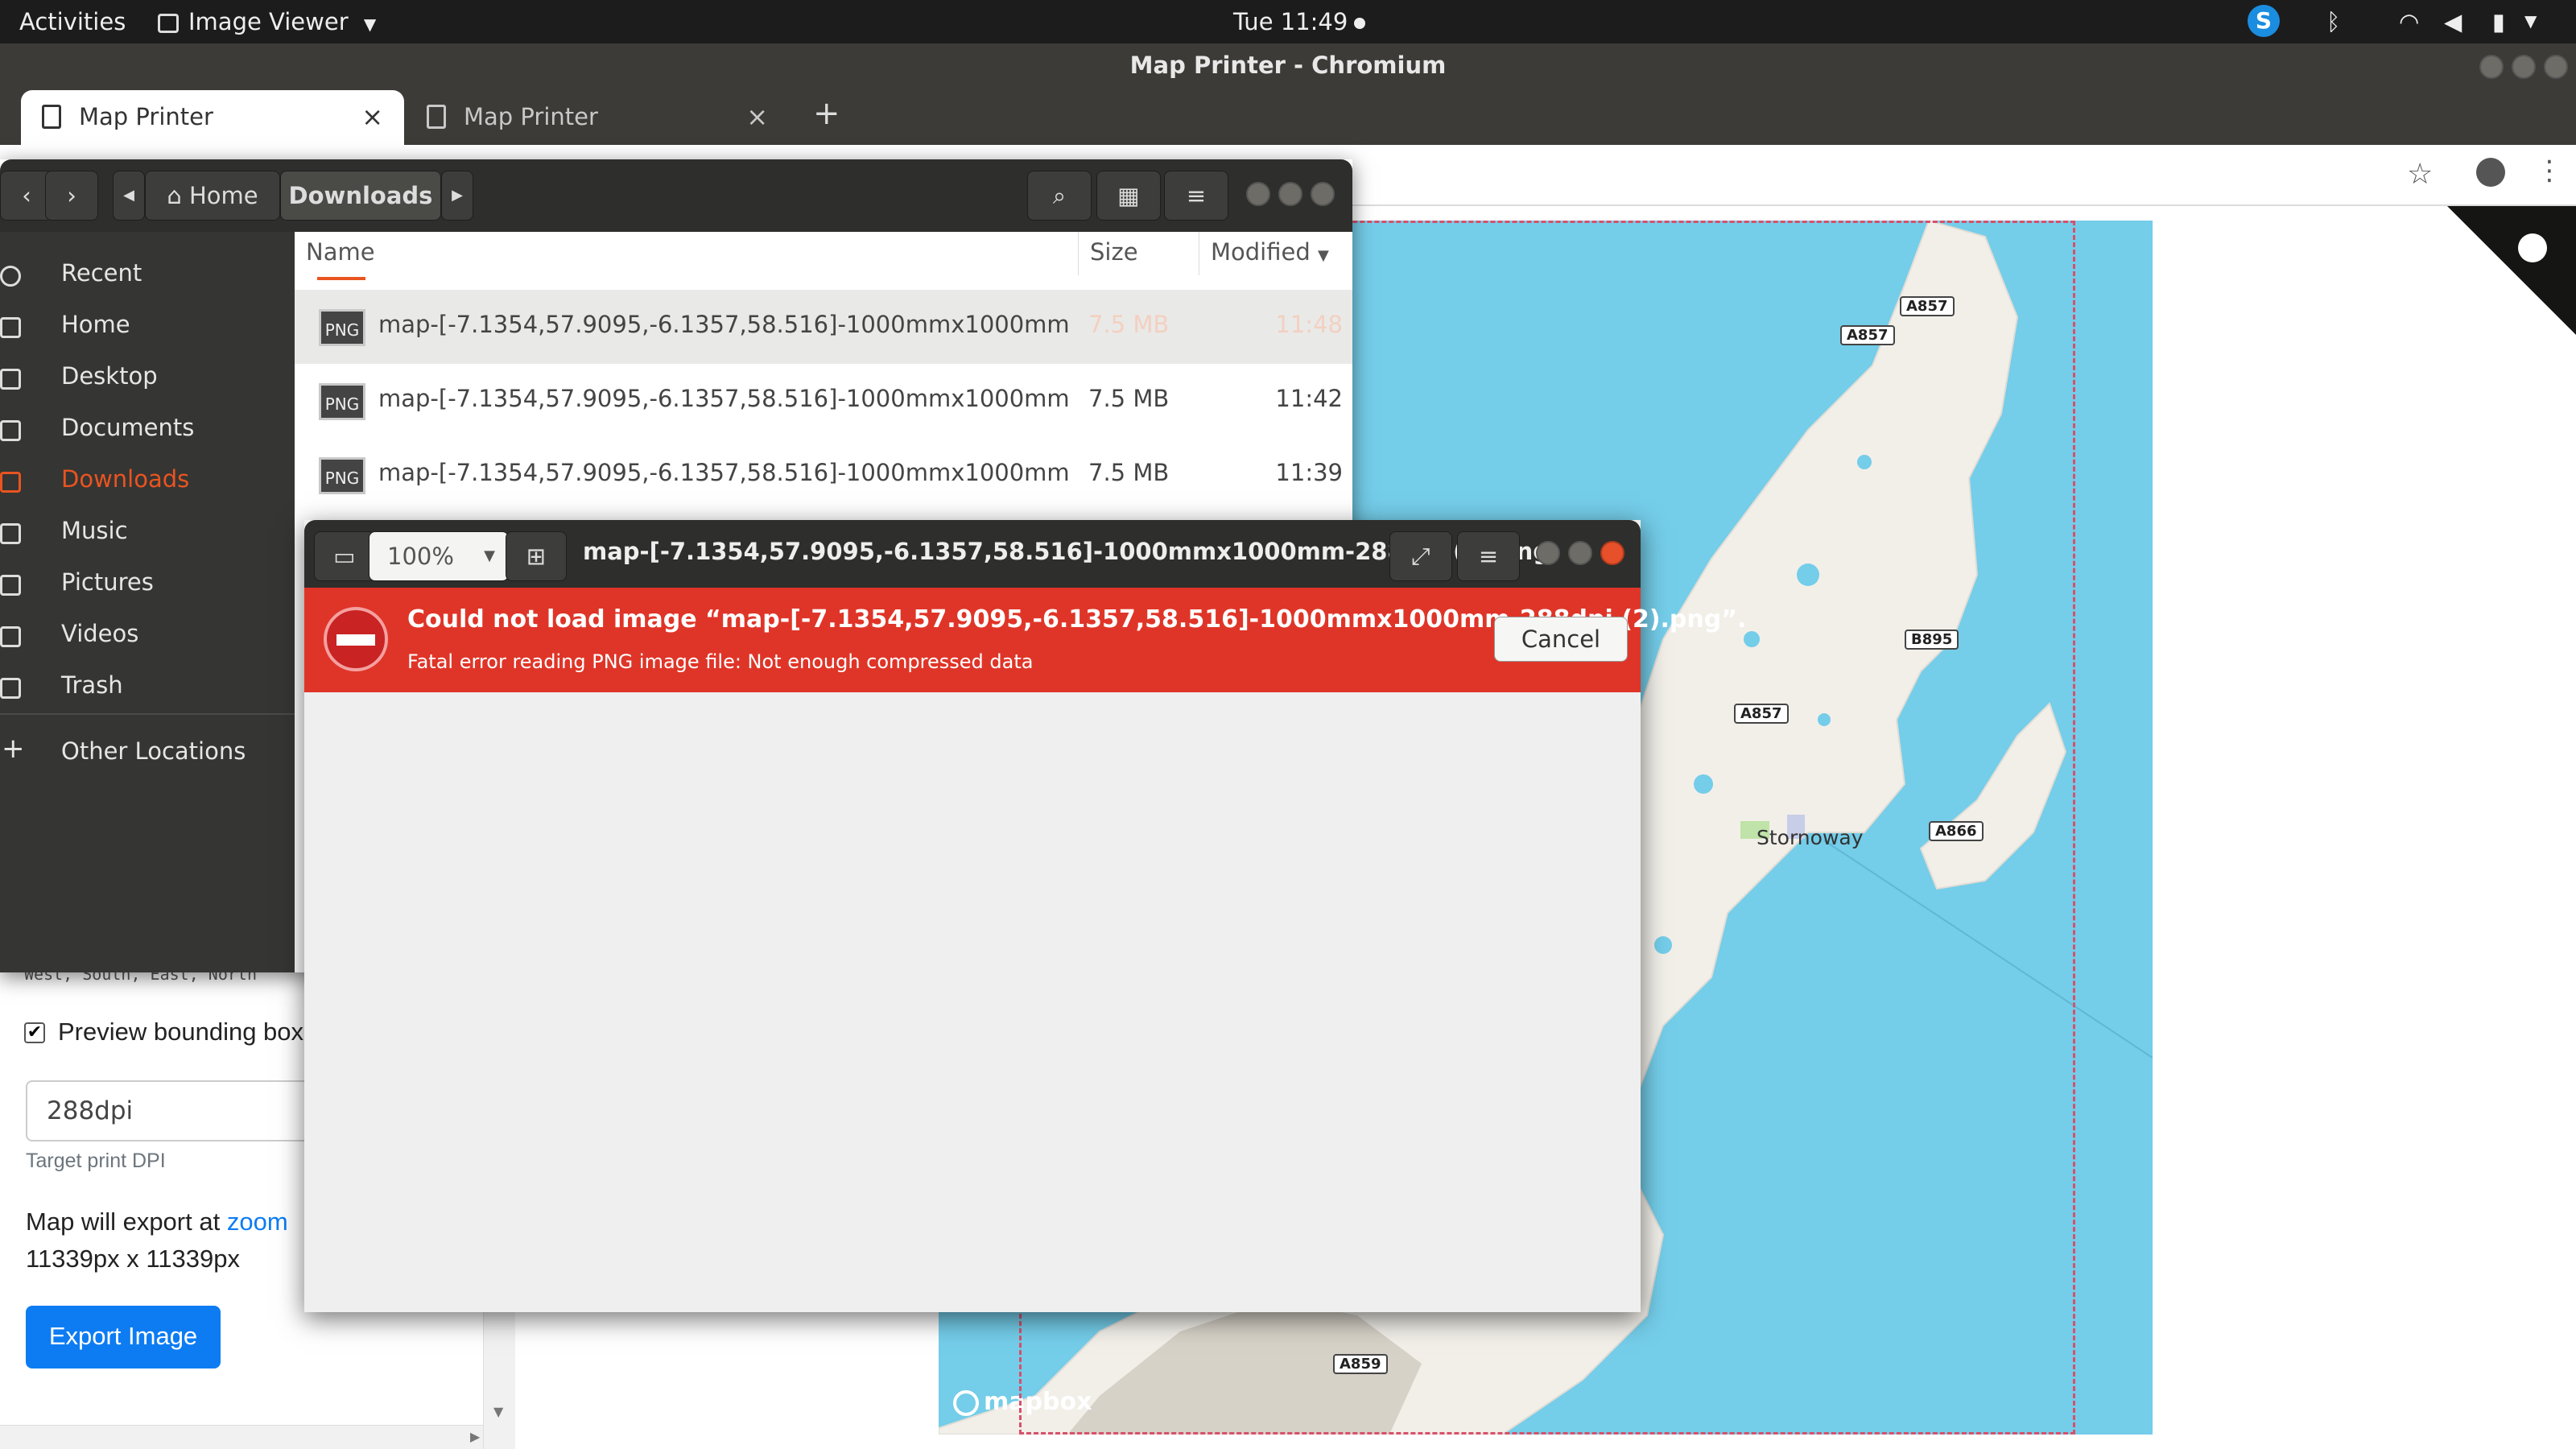  Describe the element at coordinates (2498, 21) in the screenshot. I see `battery-icon: ▮` at that location.